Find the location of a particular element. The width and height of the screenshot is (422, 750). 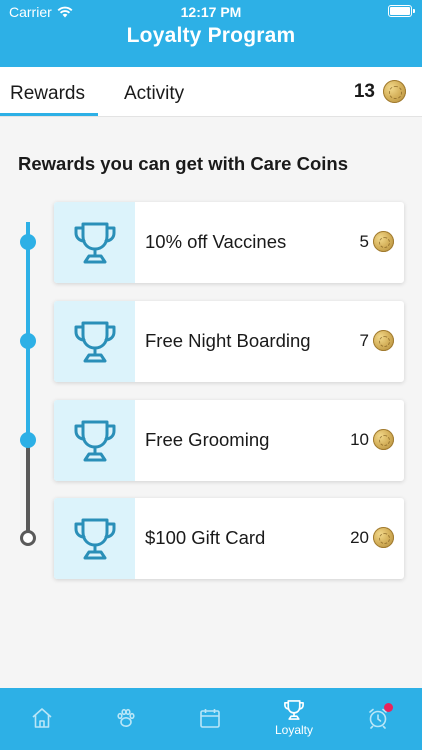

nav-calendar is located at coordinates (210, 719).